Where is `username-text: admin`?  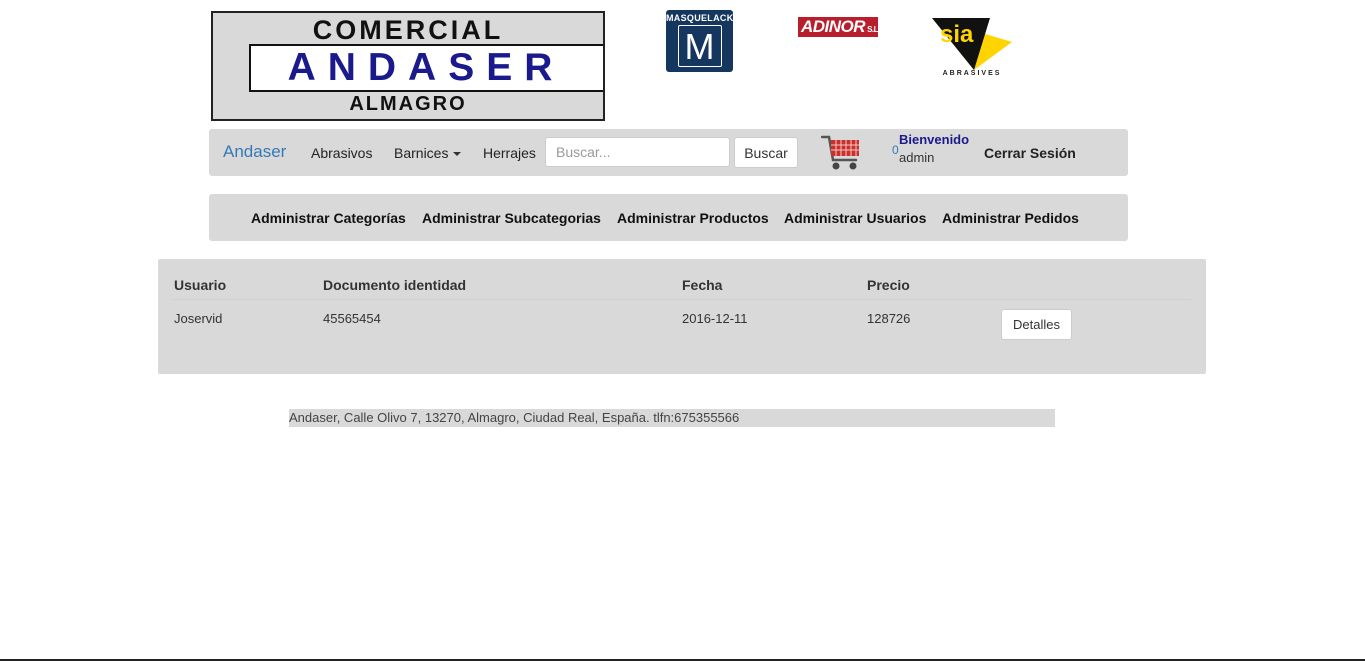 username-text: admin is located at coordinates (917, 157).